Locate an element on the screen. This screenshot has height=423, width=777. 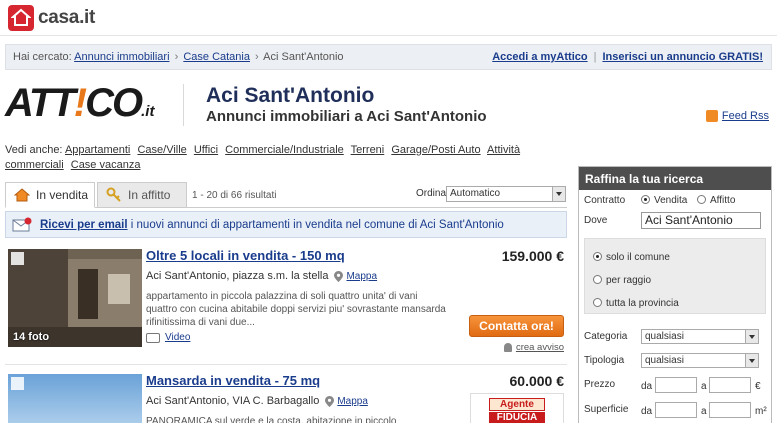
euro-unit: € is located at coordinates (758, 386).